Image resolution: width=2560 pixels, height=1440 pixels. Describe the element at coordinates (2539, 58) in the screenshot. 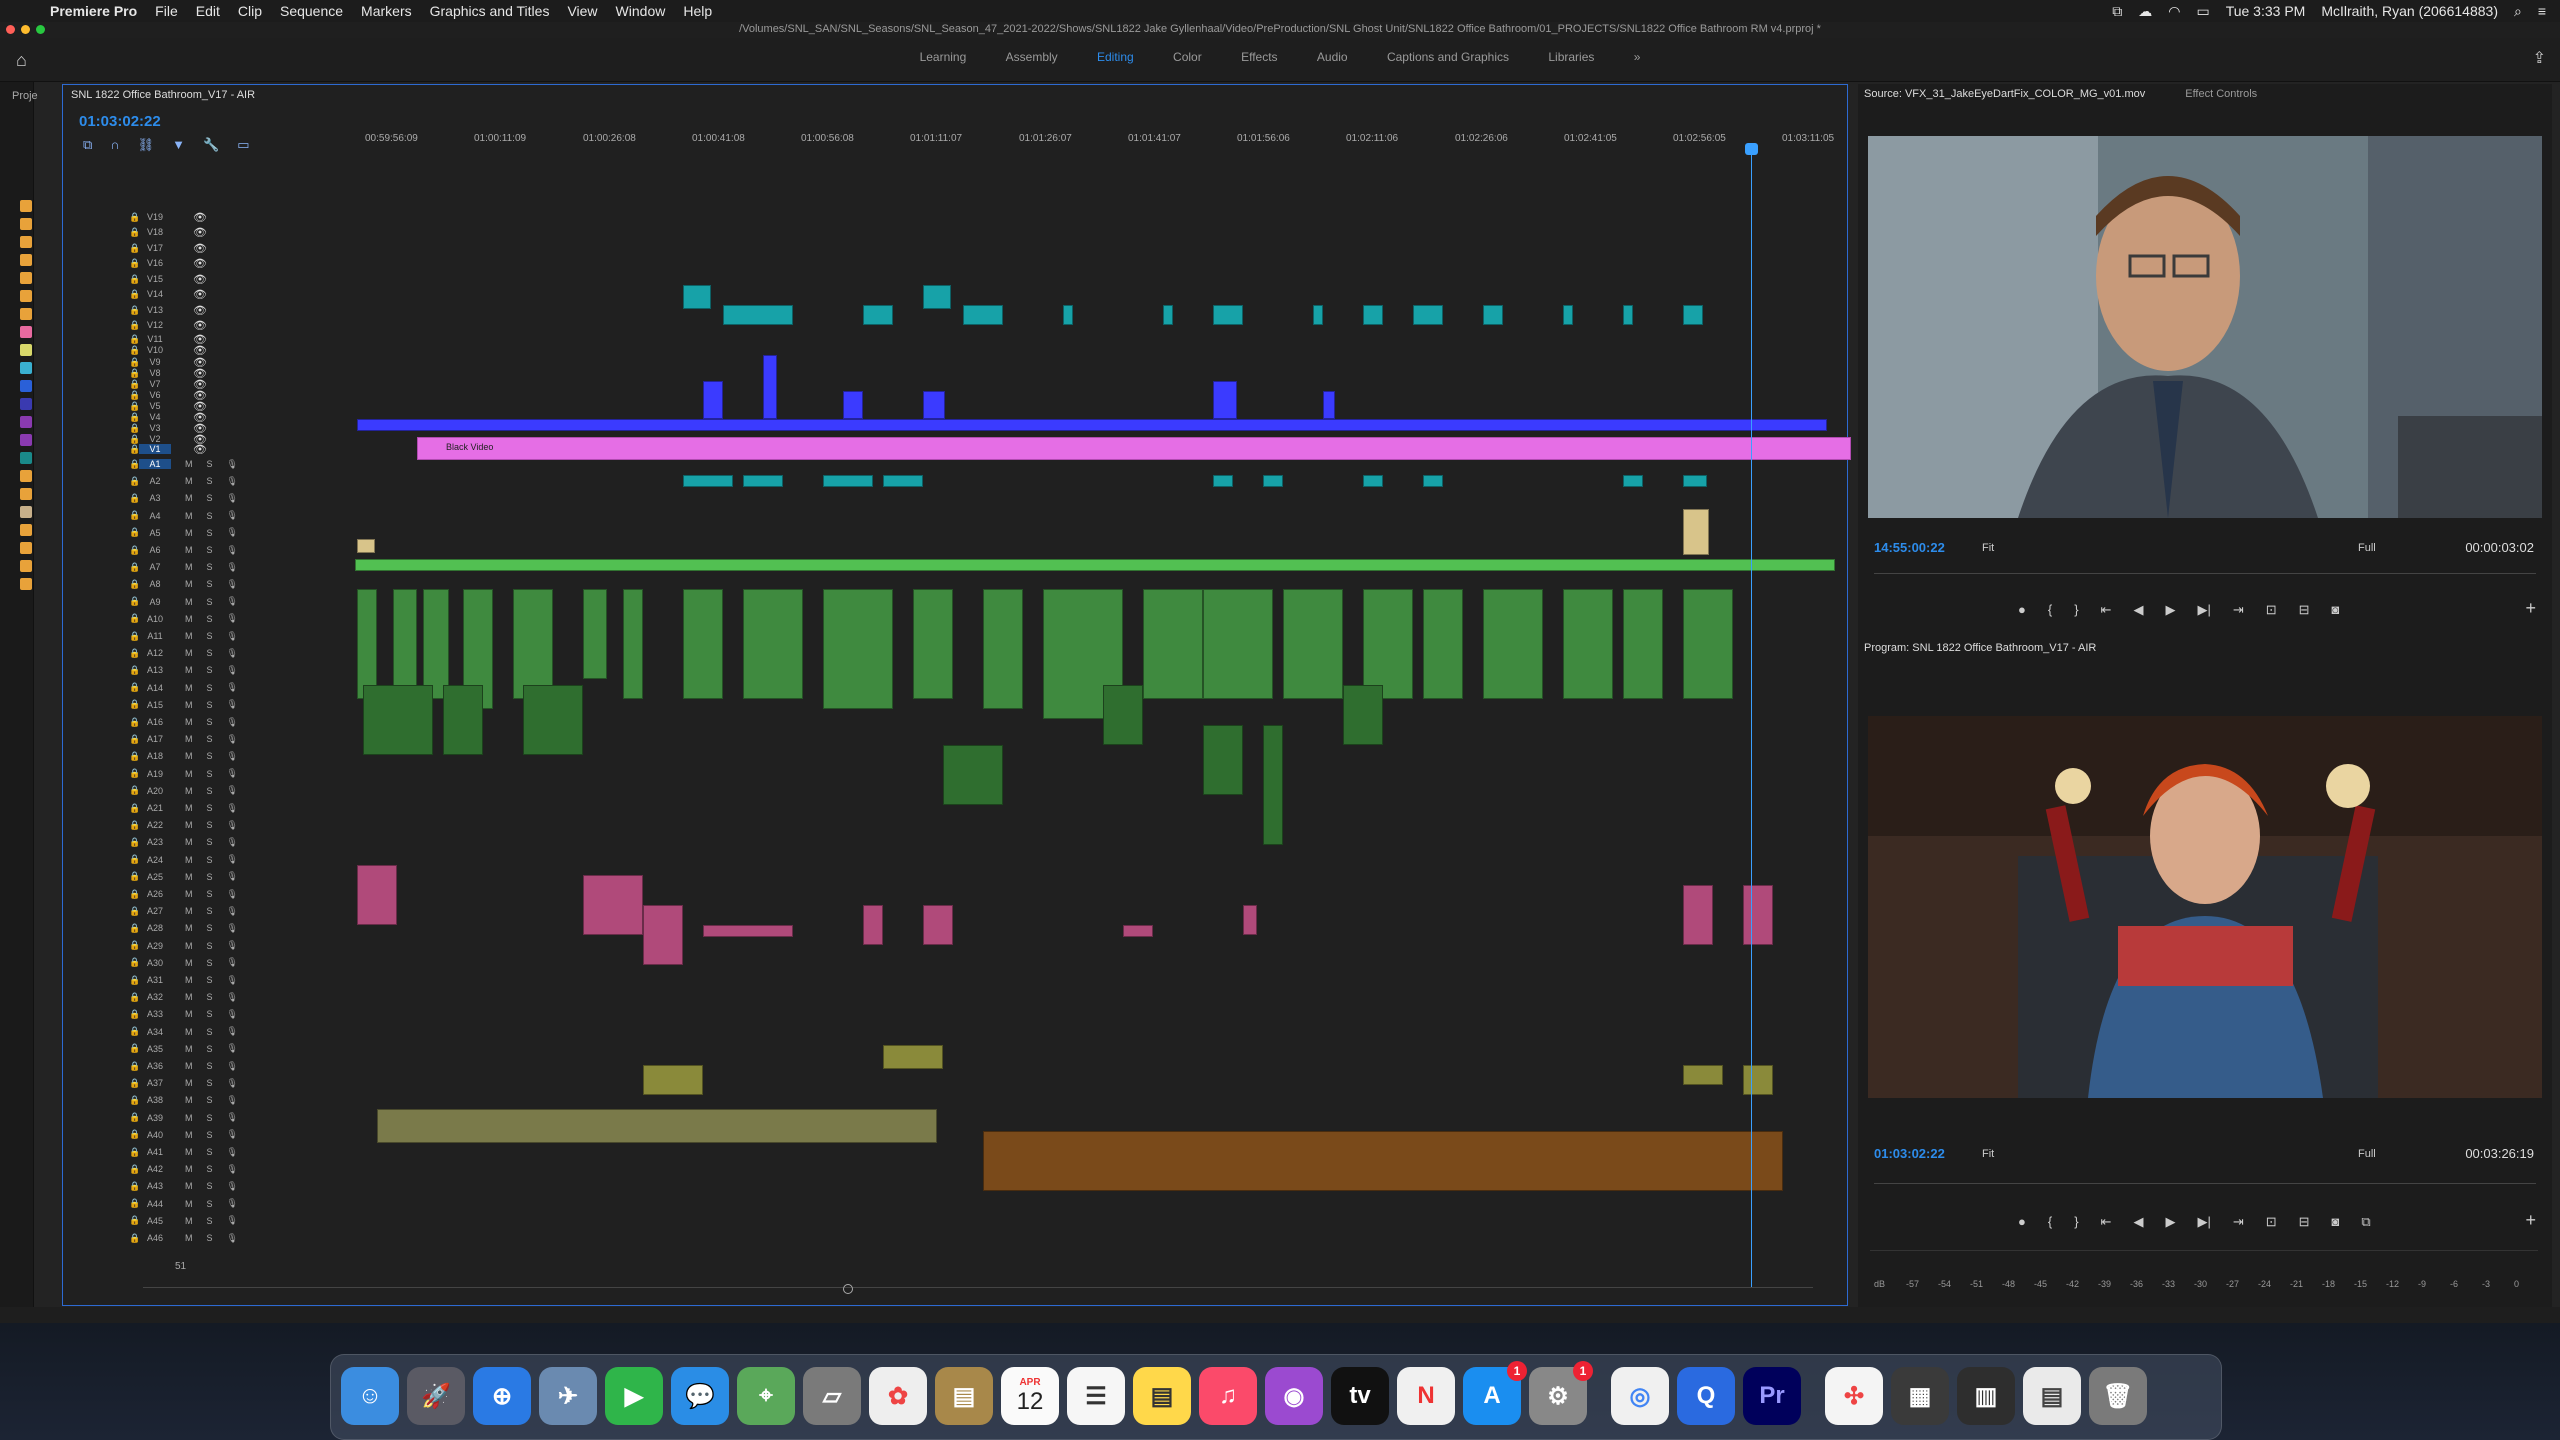

I see `share-icon: ⇪` at that location.